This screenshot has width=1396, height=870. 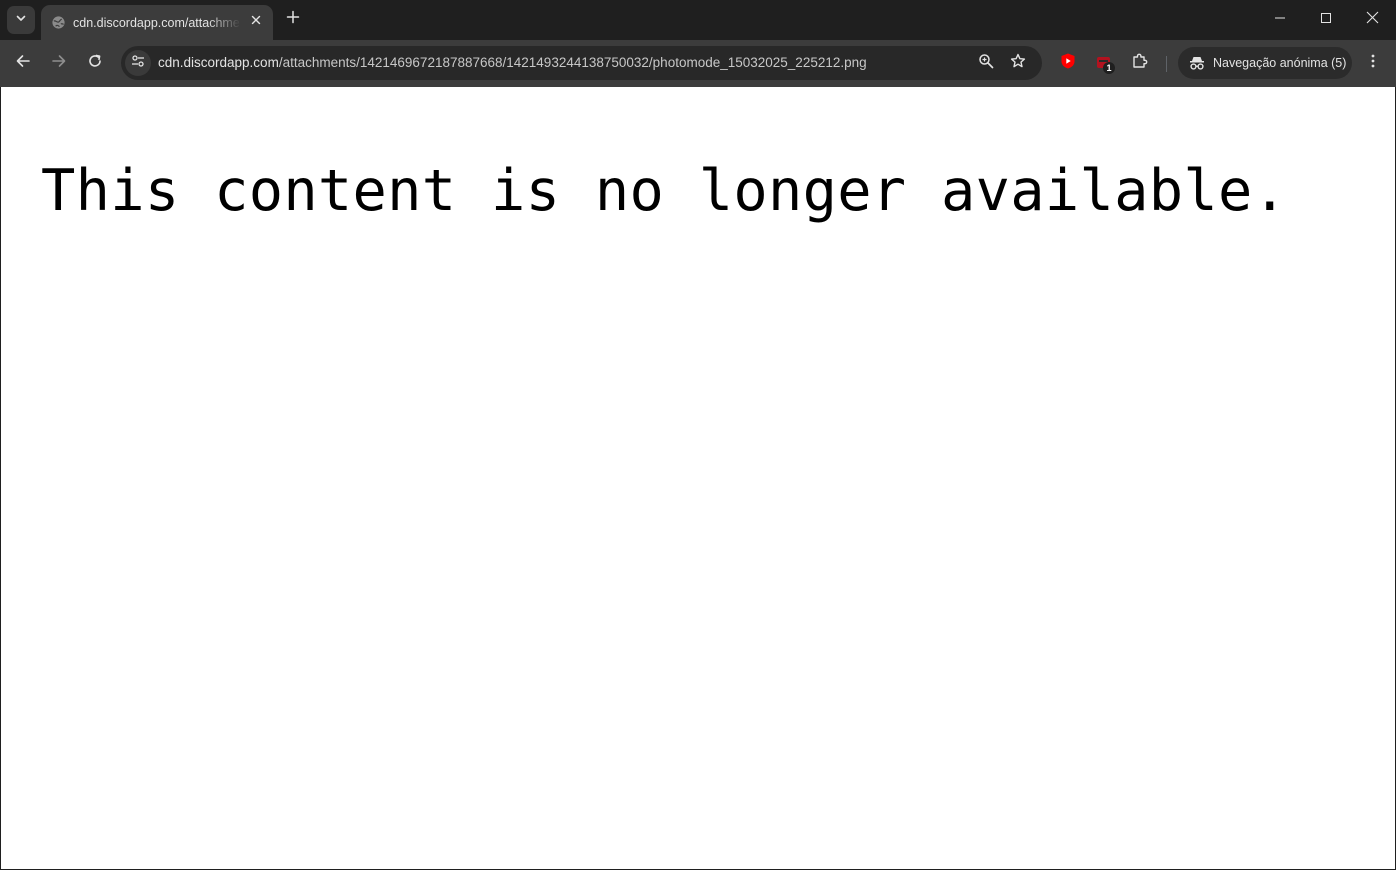 I want to click on tab-search-button, so click(x=21, y=20).